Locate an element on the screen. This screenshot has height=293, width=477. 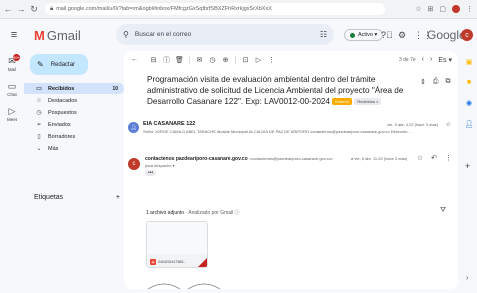
sidebar-item-drafts: ▯ Borradores is located at coordinates (74, 136).